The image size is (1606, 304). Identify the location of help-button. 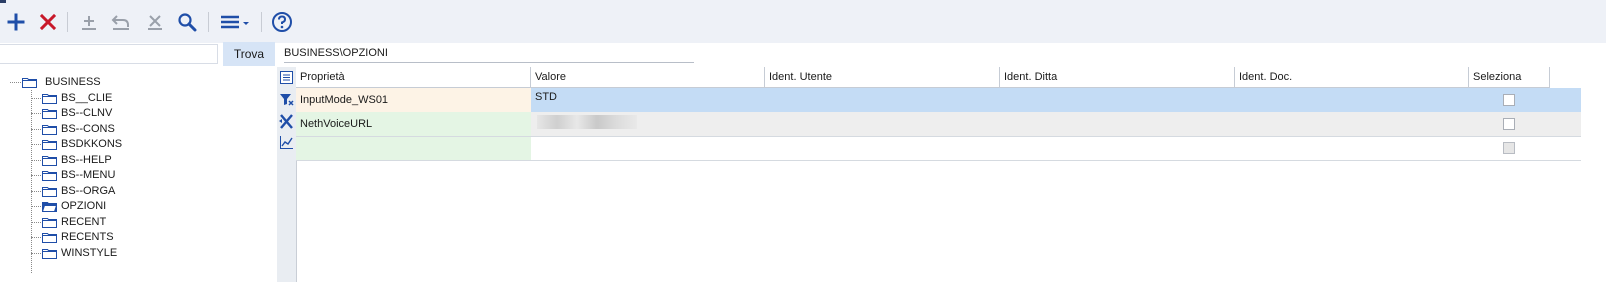
(282, 22).